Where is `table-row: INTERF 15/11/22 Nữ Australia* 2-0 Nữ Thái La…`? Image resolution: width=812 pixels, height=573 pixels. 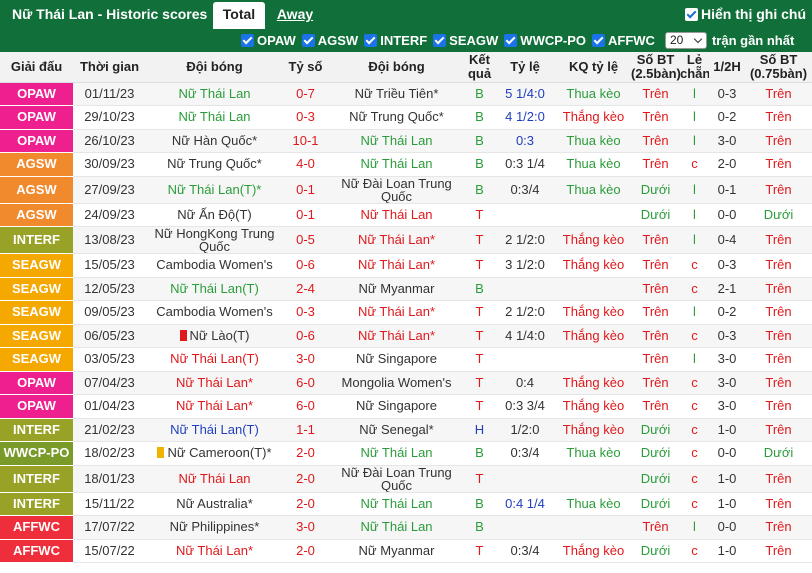 table-row: INTERF 15/11/22 Nữ Australia* 2-0 Nữ Thái La… is located at coordinates (406, 504).